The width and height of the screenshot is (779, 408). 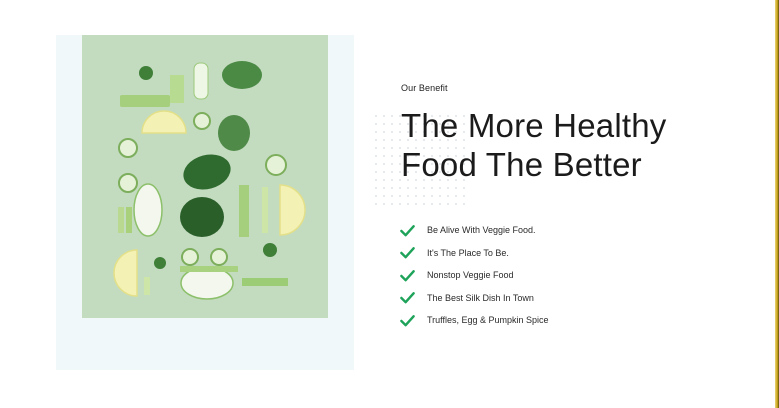 I want to click on benefit-text: Nonstop Veggie Food, so click(x=470, y=275).